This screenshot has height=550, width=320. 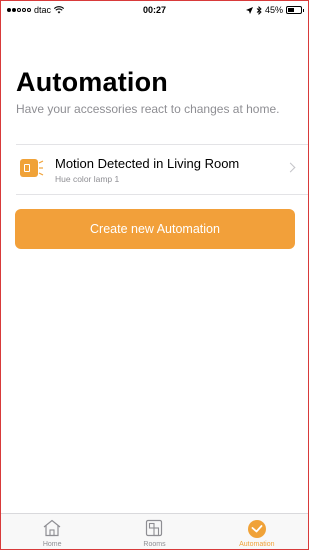 What do you see at coordinates (256, 529) in the screenshot?
I see `automation-icon` at bounding box center [256, 529].